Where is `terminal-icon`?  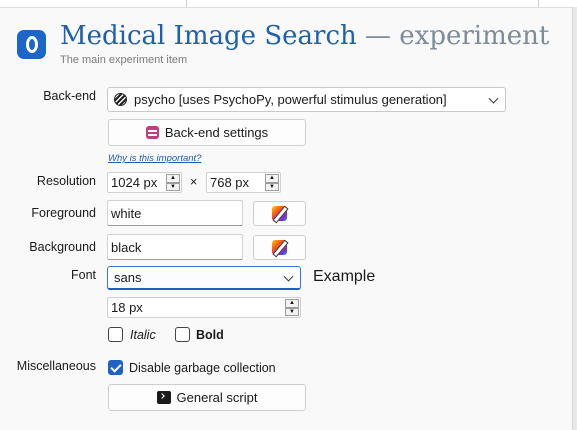 terminal-icon is located at coordinates (163, 397).